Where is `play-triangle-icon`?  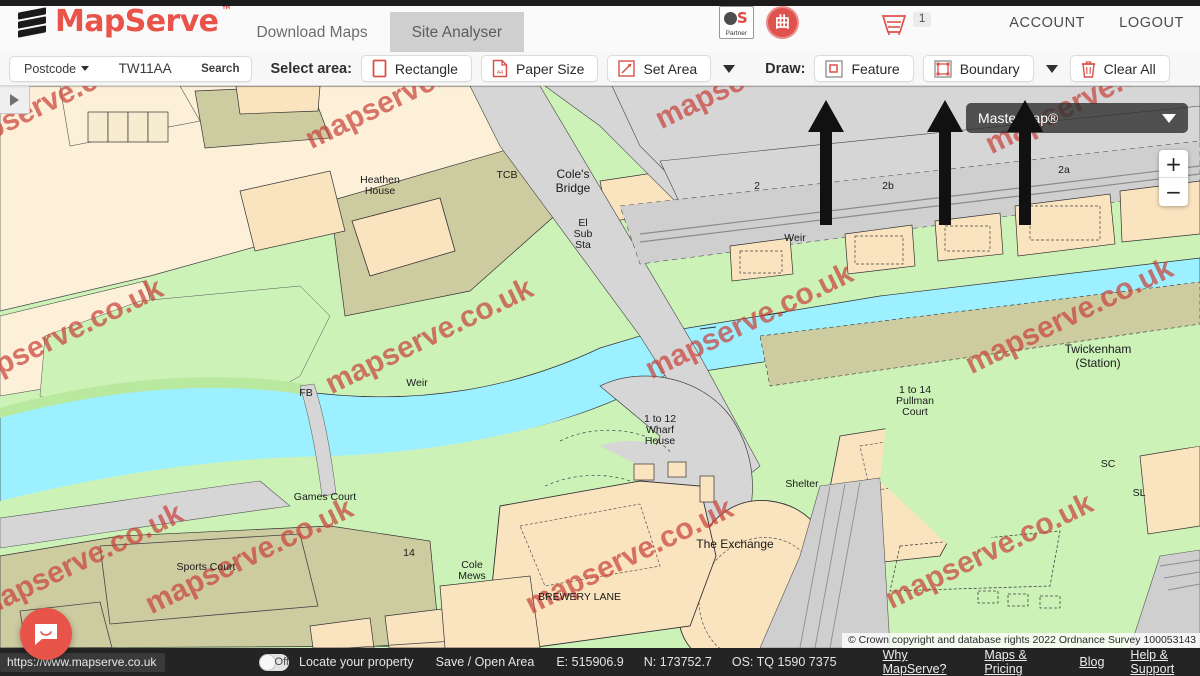 play-triangle-icon is located at coordinates (14, 99).